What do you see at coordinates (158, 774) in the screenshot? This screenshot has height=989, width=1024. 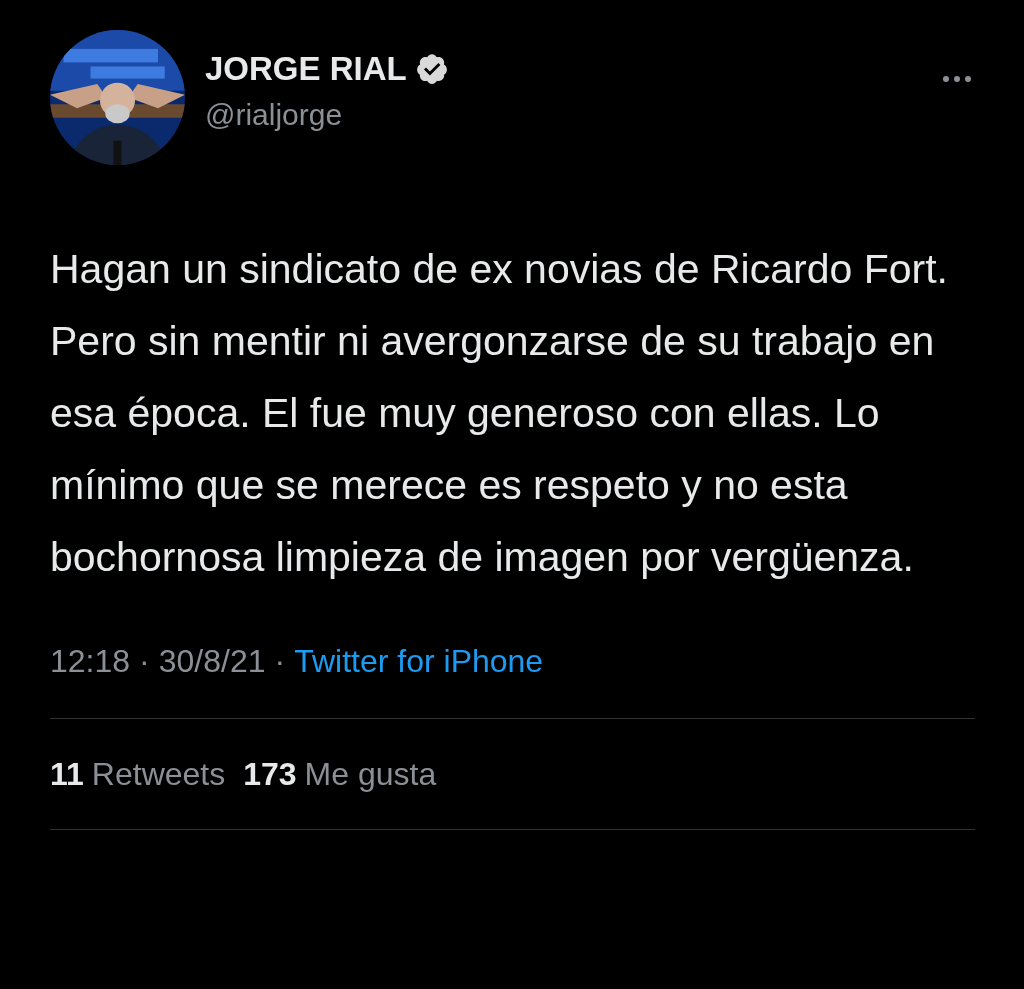 I see `stat-label: Retweets` at bounding box center [158, 774].